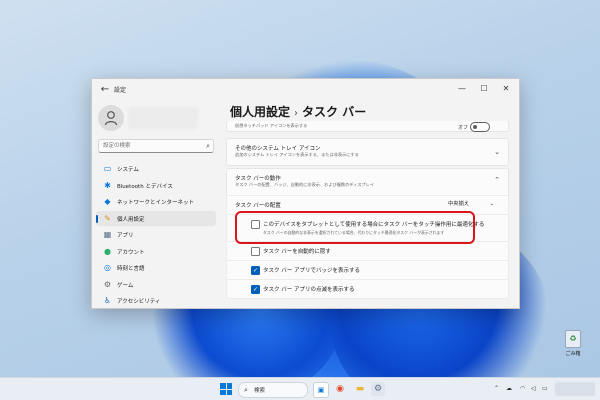 This screenshot has height=400, width=600. Describe the element at coordinates (509, 389) in the screenshot. I see `cloud-icon: ☁` at that location.